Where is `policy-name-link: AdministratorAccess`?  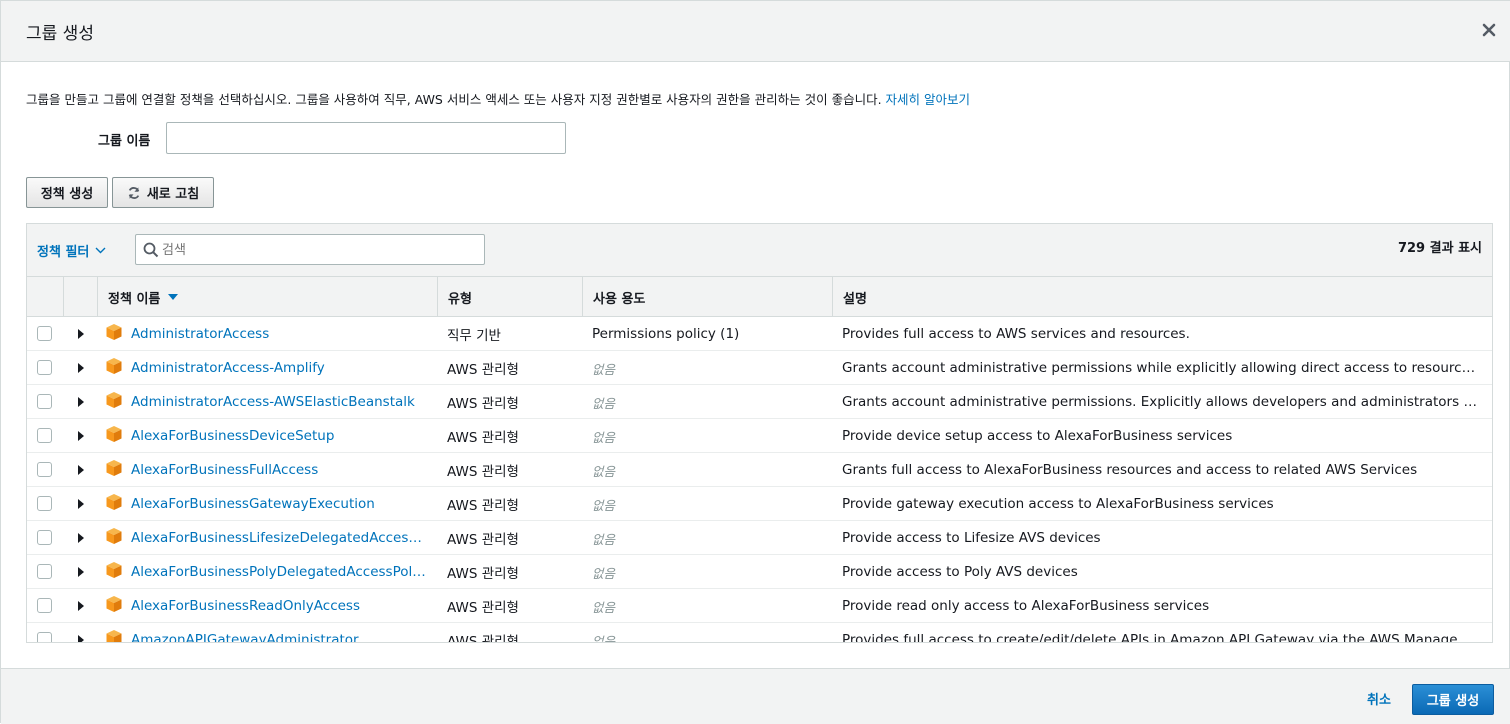 policy-name-link: AdministratorAccess is located at coordinates (279, 334).